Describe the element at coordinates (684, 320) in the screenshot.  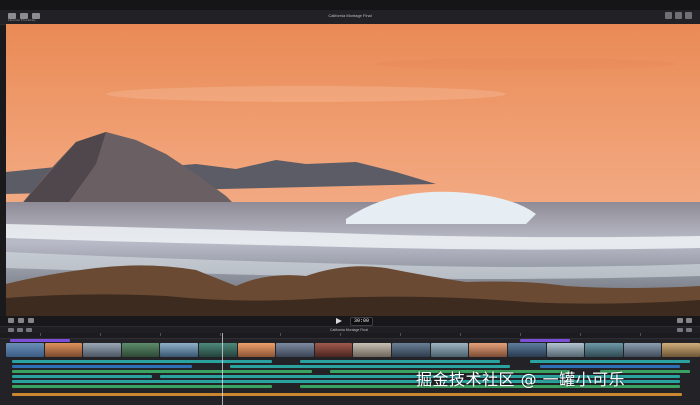
I see `viewer-right-tools` at that location.